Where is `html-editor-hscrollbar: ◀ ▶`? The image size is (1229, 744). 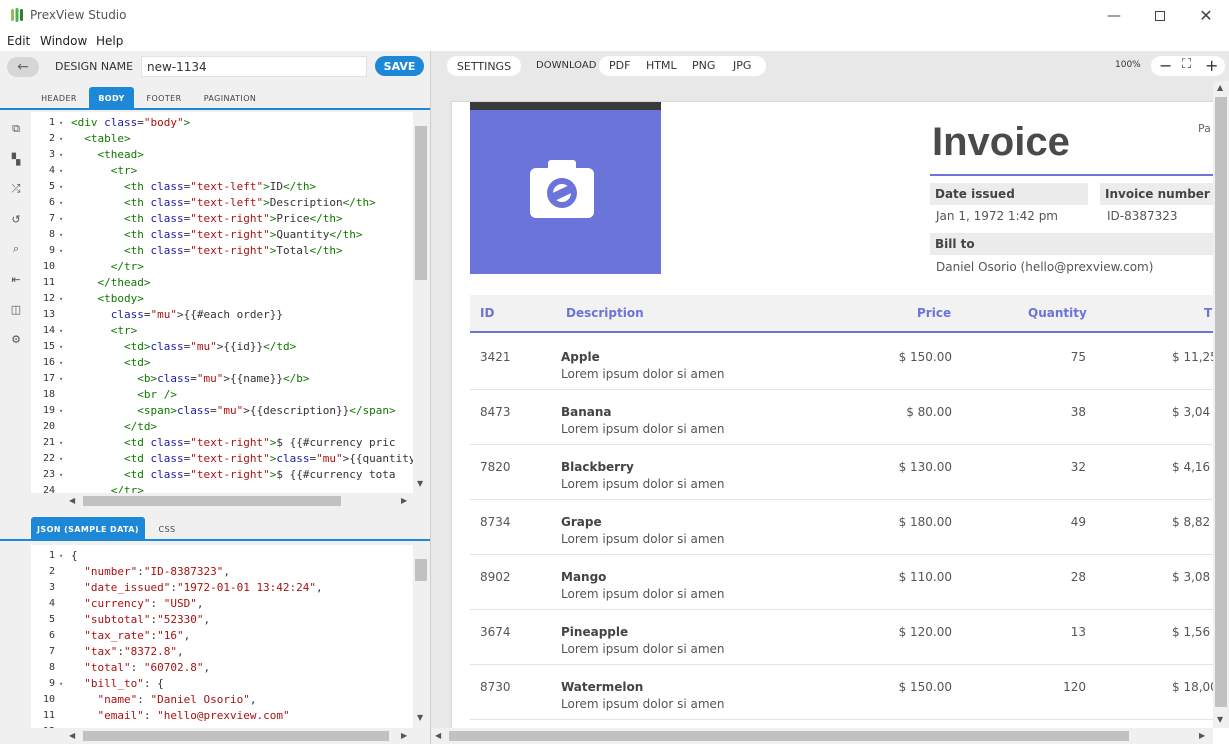
html-editor-hscrollbar: ◀ ▶ is located at coordinates (240, 501).